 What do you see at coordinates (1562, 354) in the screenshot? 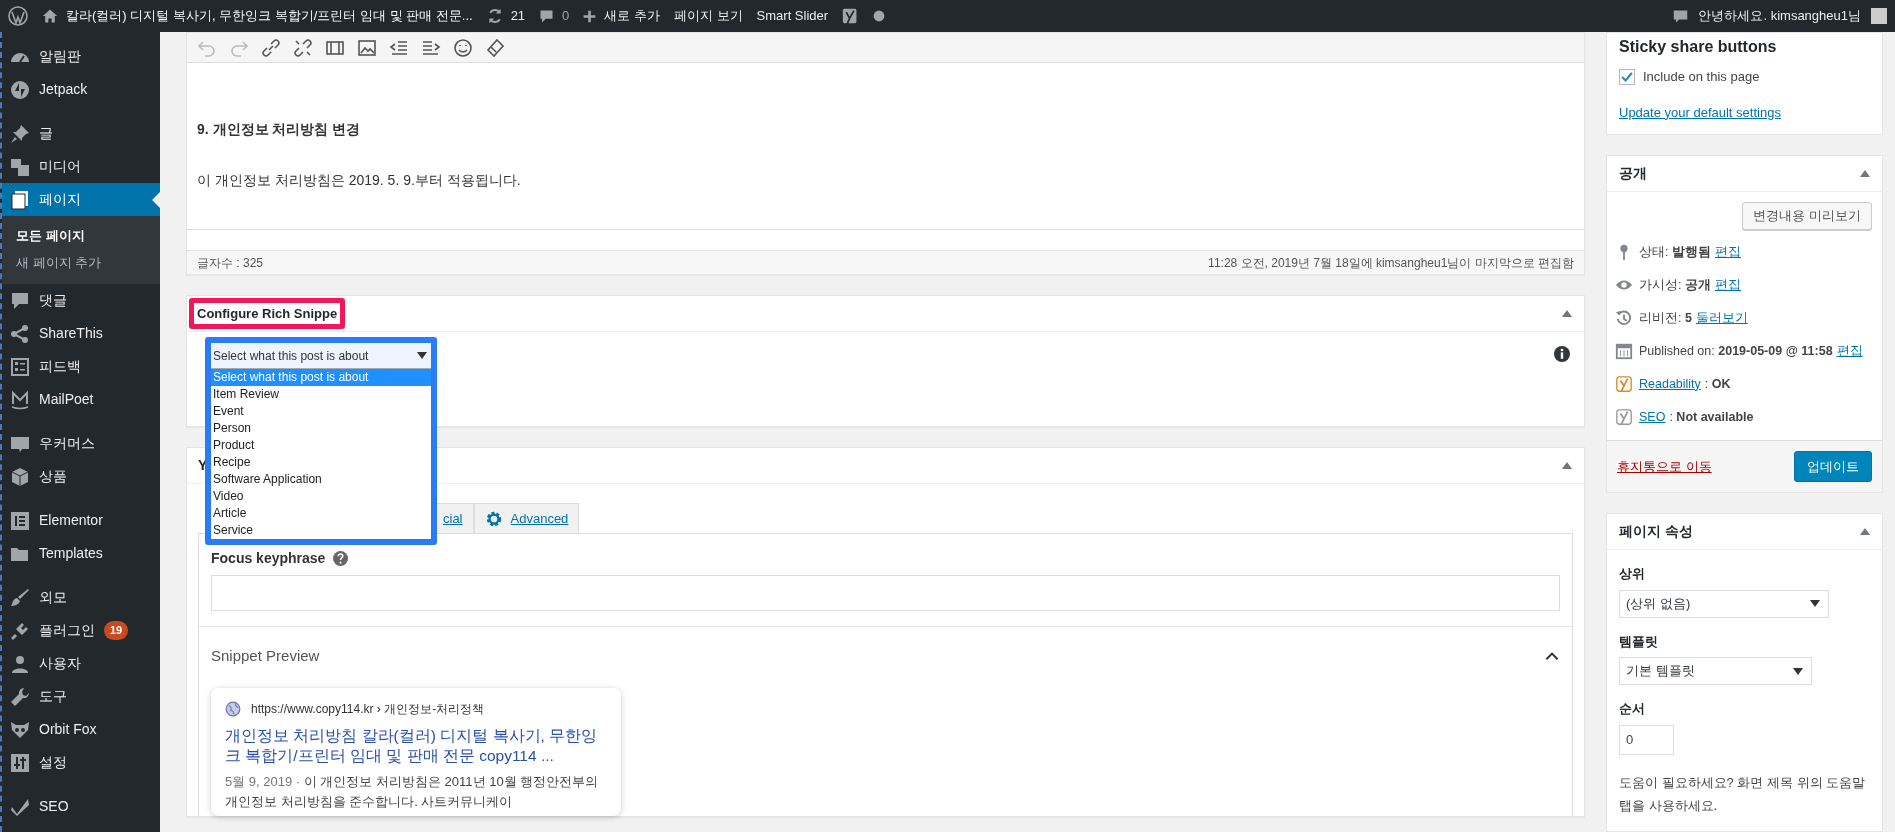
I see `info-icon` at bounding box center [1562, 354].